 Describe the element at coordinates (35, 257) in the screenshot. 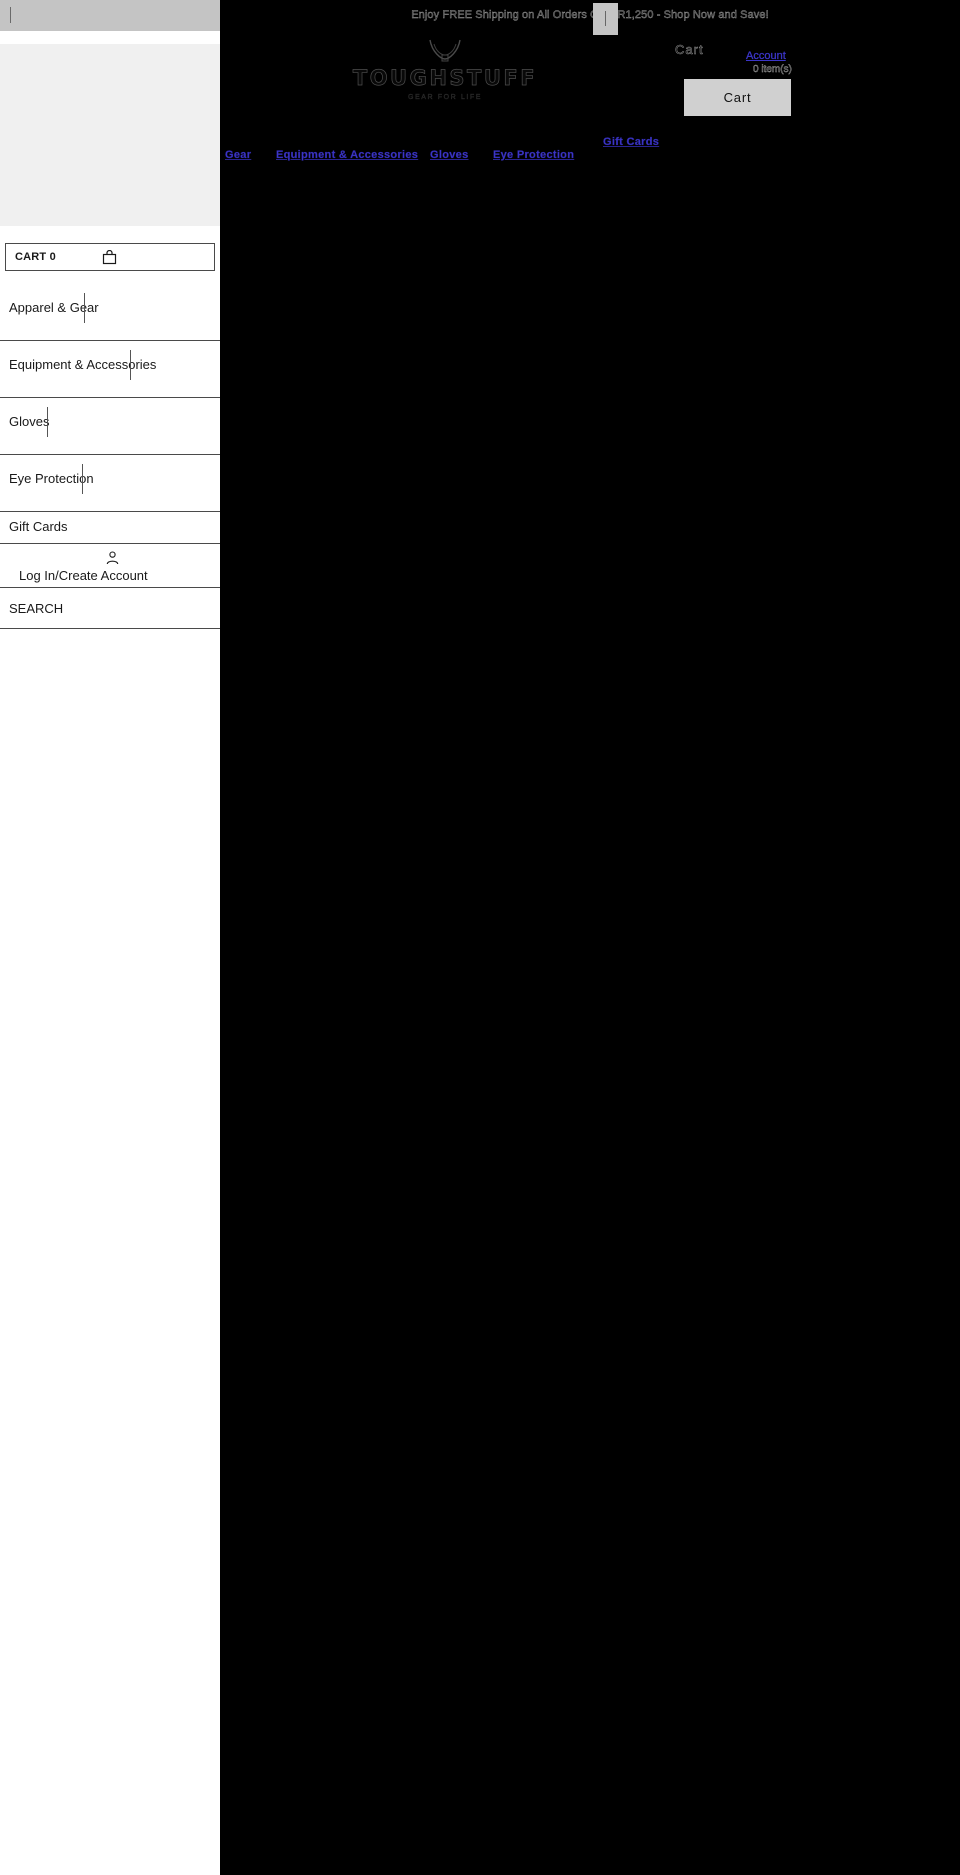

I see `sidebar-cart-label: CART 0` at that location.